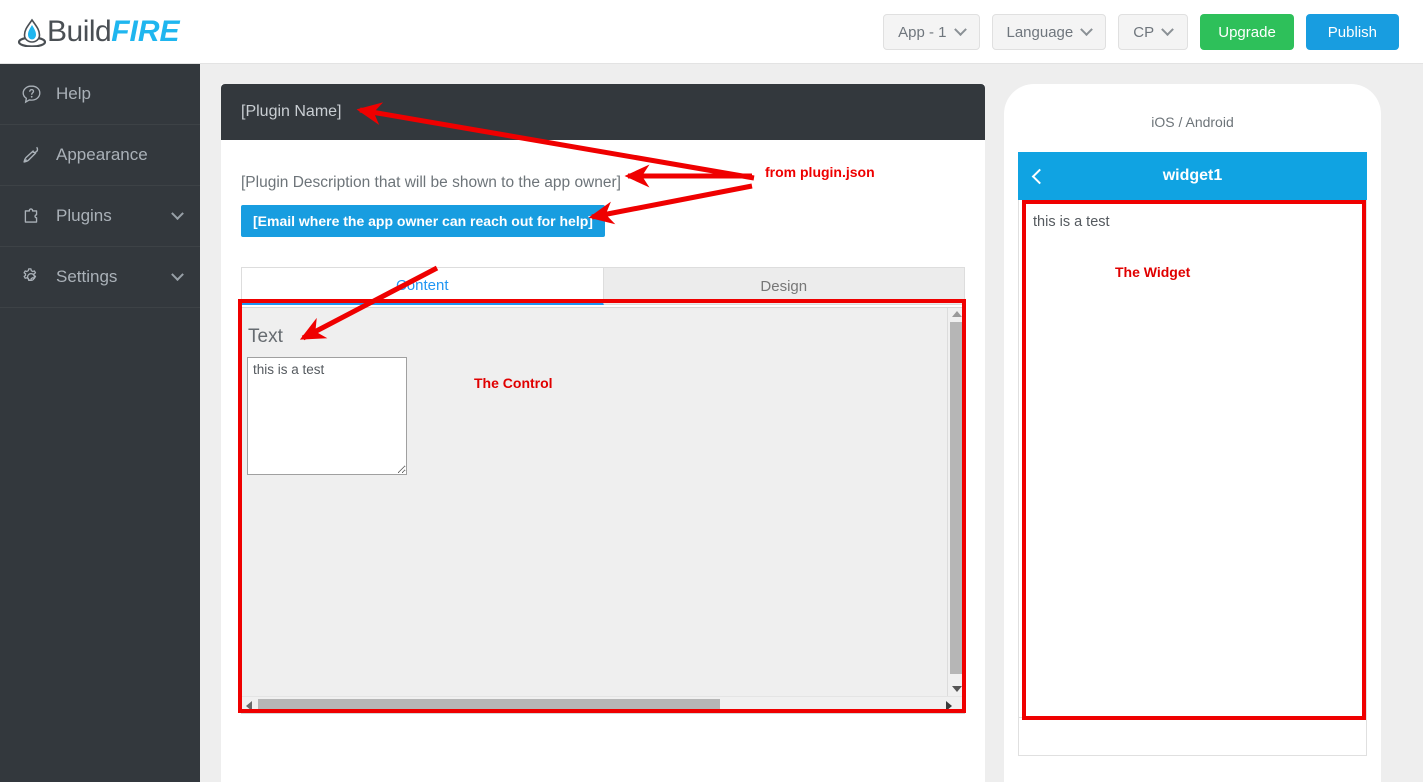  Describe the element at coordinates (922, 32) in the screenshot. I see `app-selector-label: App - 1` at that location.